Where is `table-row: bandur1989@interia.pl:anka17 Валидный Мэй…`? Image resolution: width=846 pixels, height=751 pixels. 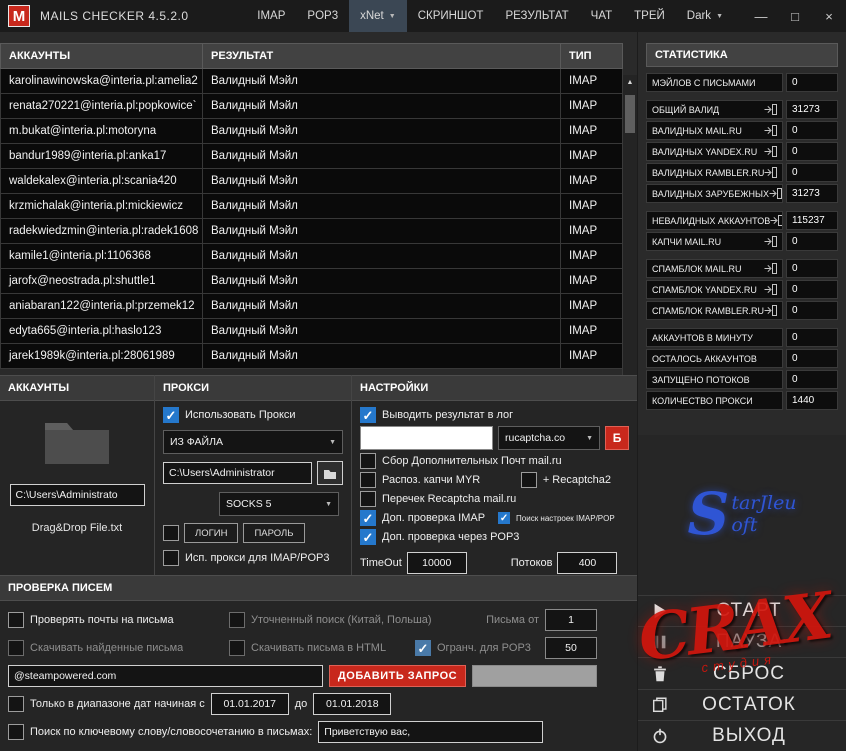 table-row: bandur1989@interia.pl:anka17 Валидный Мэй… is located at coordinates (311, 156).